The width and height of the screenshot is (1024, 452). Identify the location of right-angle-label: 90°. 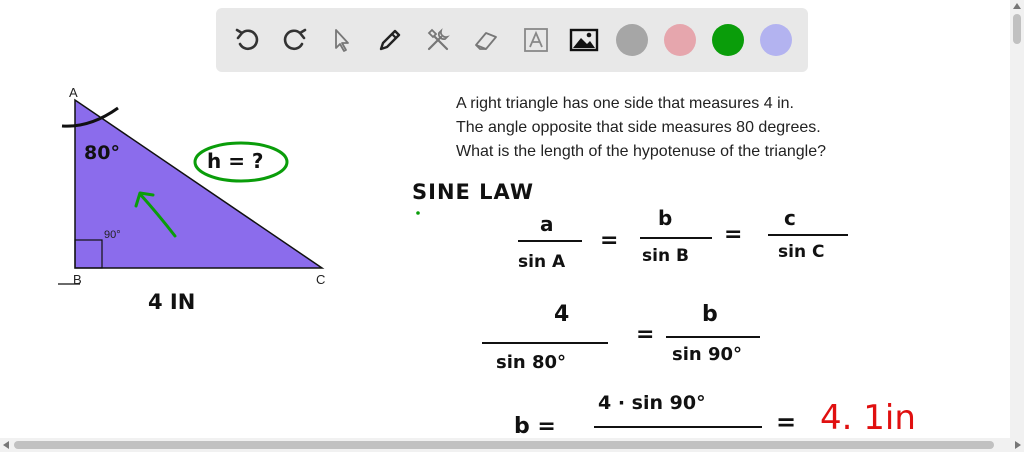
(112, 235).